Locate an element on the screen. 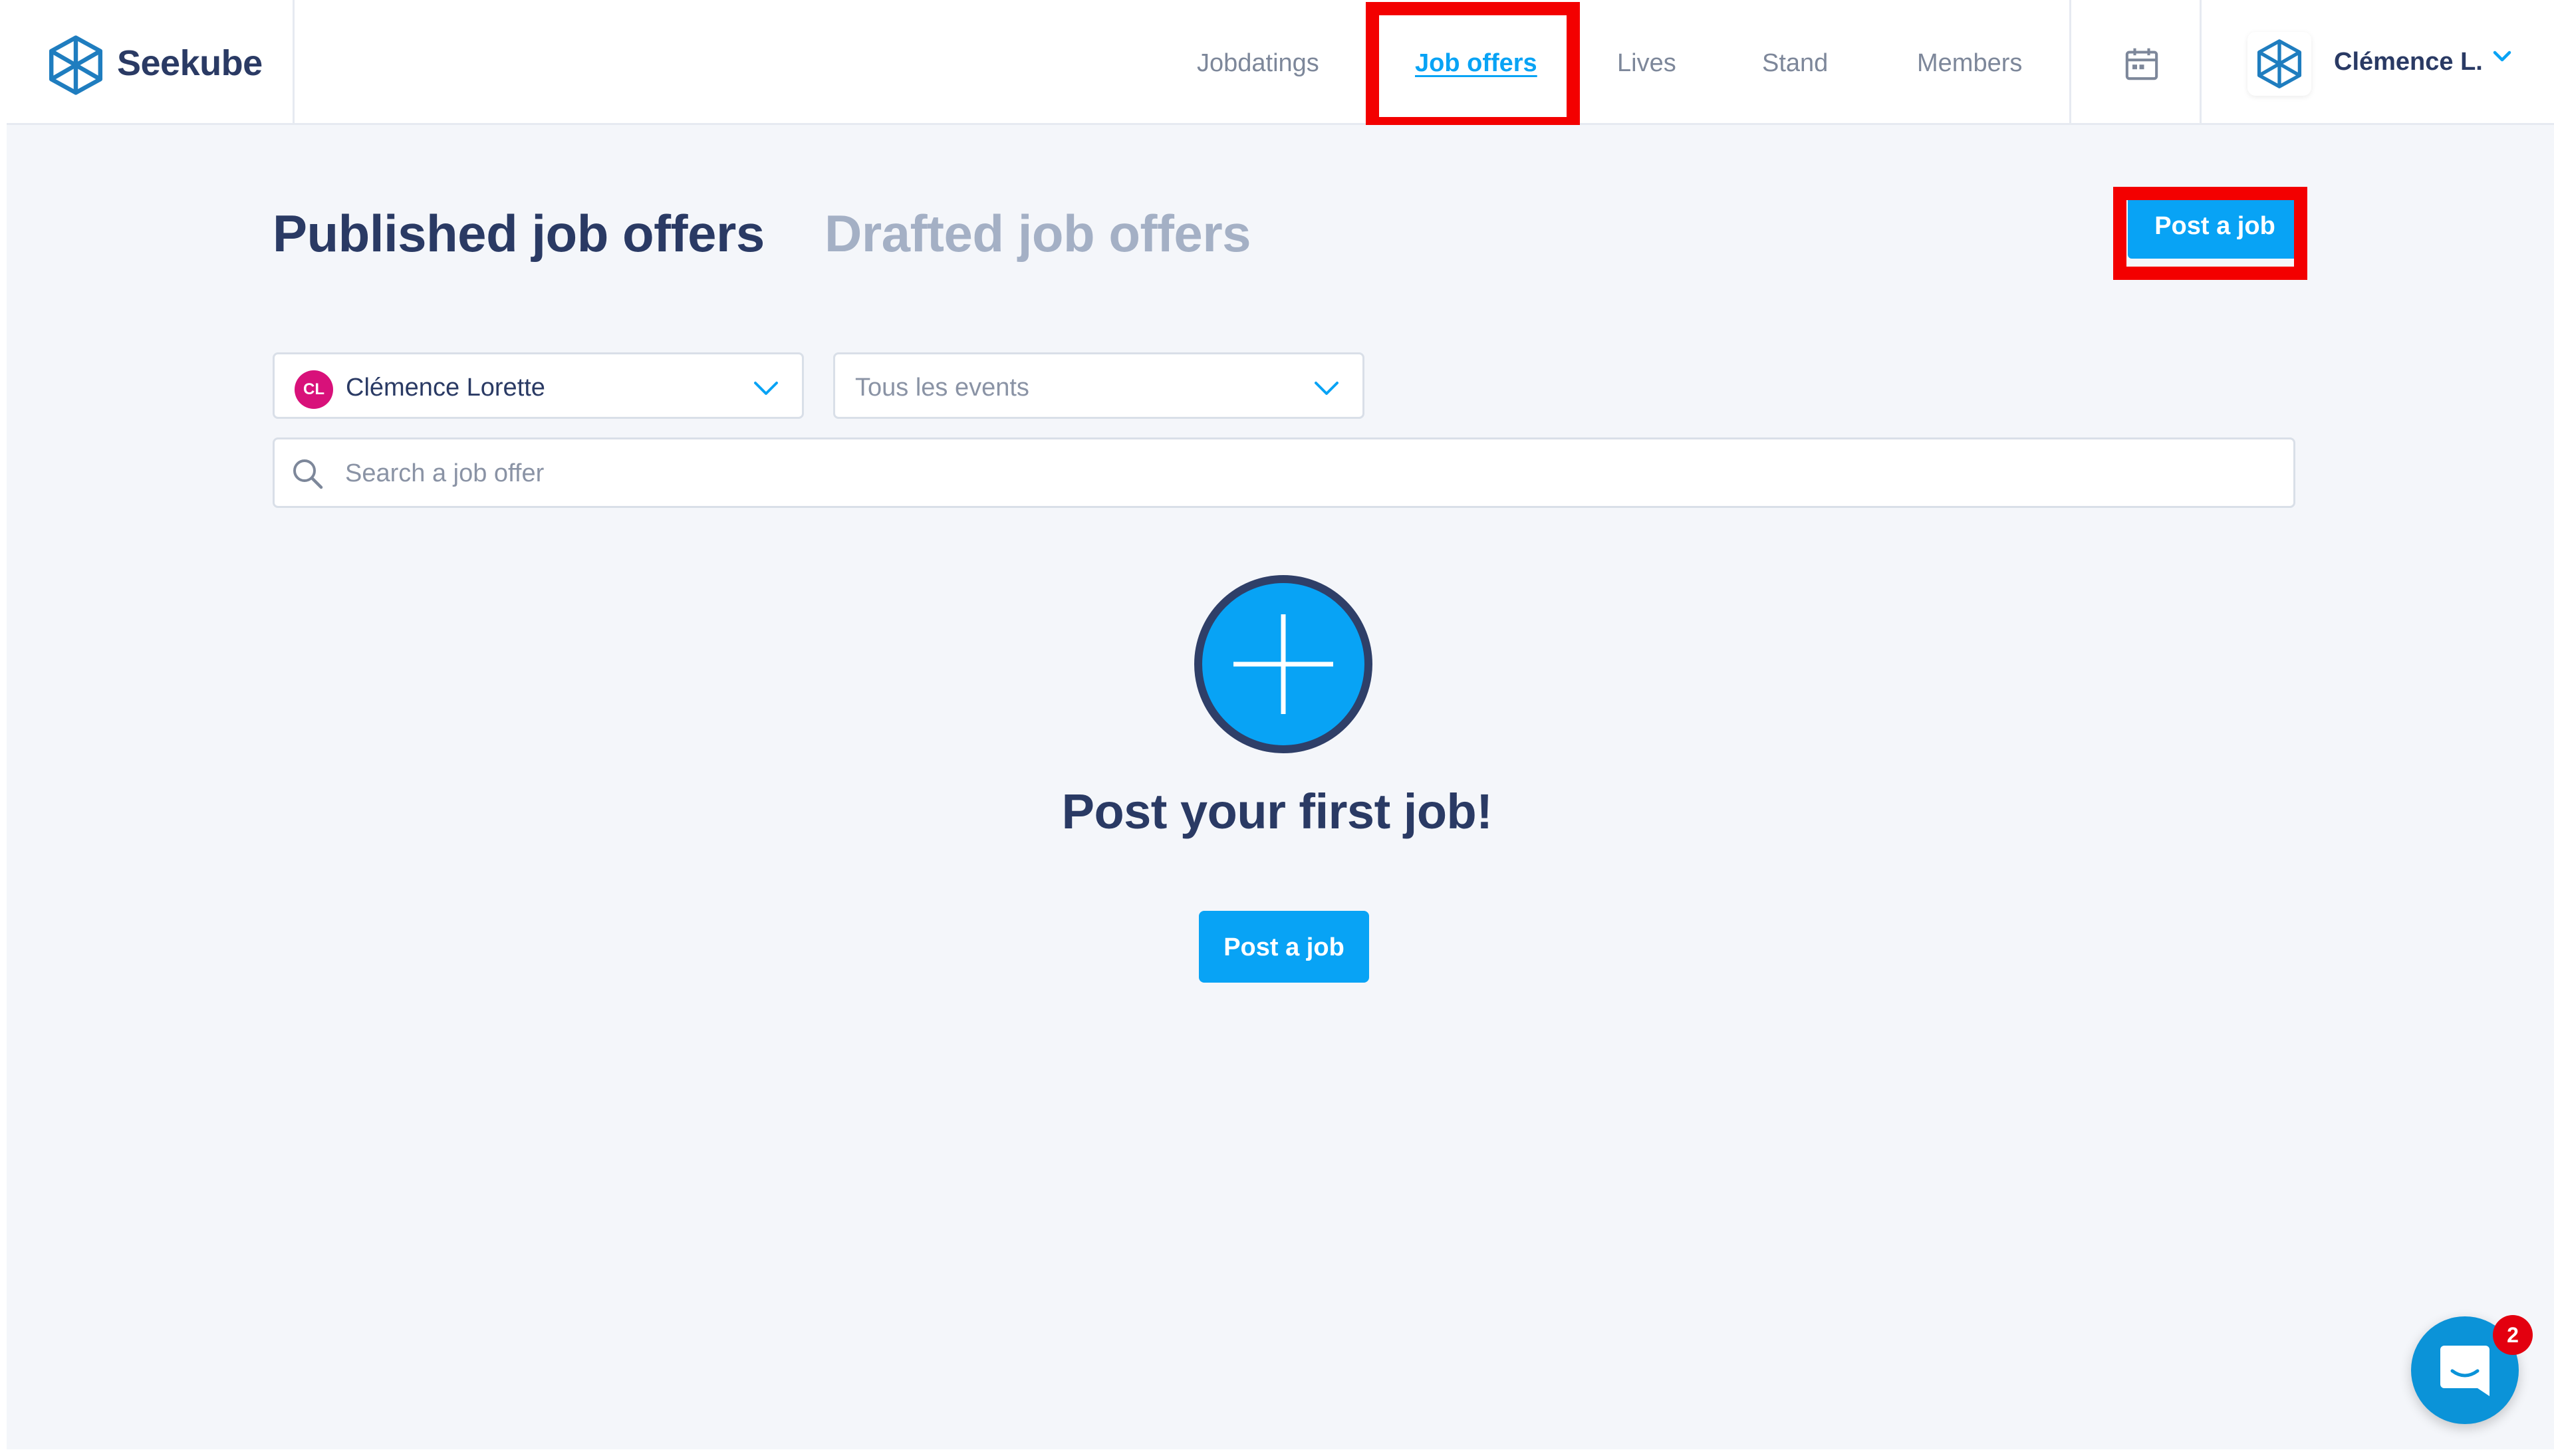 The image size is (2554, 1456). brand-area: Seekube is located at coordinates (151, 61).